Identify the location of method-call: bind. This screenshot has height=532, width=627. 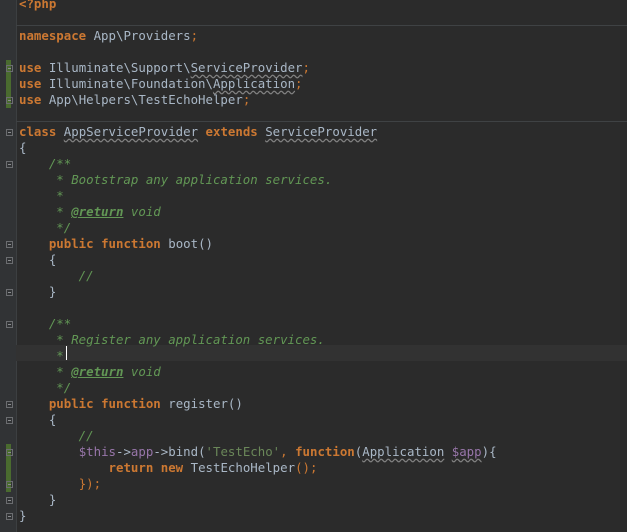
(183, 451).